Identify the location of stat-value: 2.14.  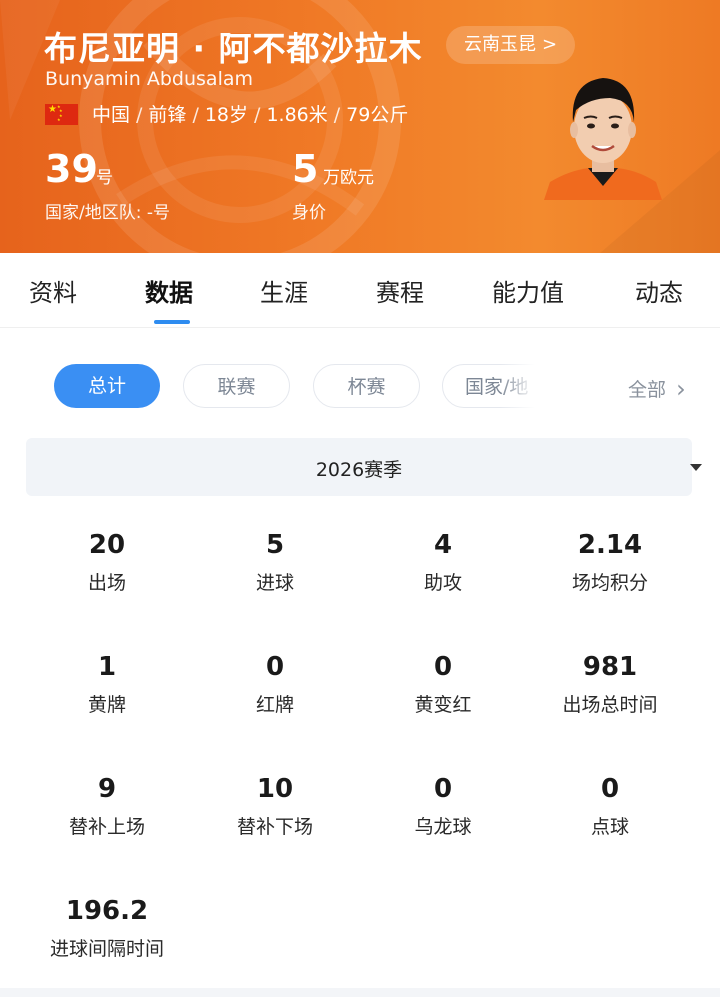
(610, 545).